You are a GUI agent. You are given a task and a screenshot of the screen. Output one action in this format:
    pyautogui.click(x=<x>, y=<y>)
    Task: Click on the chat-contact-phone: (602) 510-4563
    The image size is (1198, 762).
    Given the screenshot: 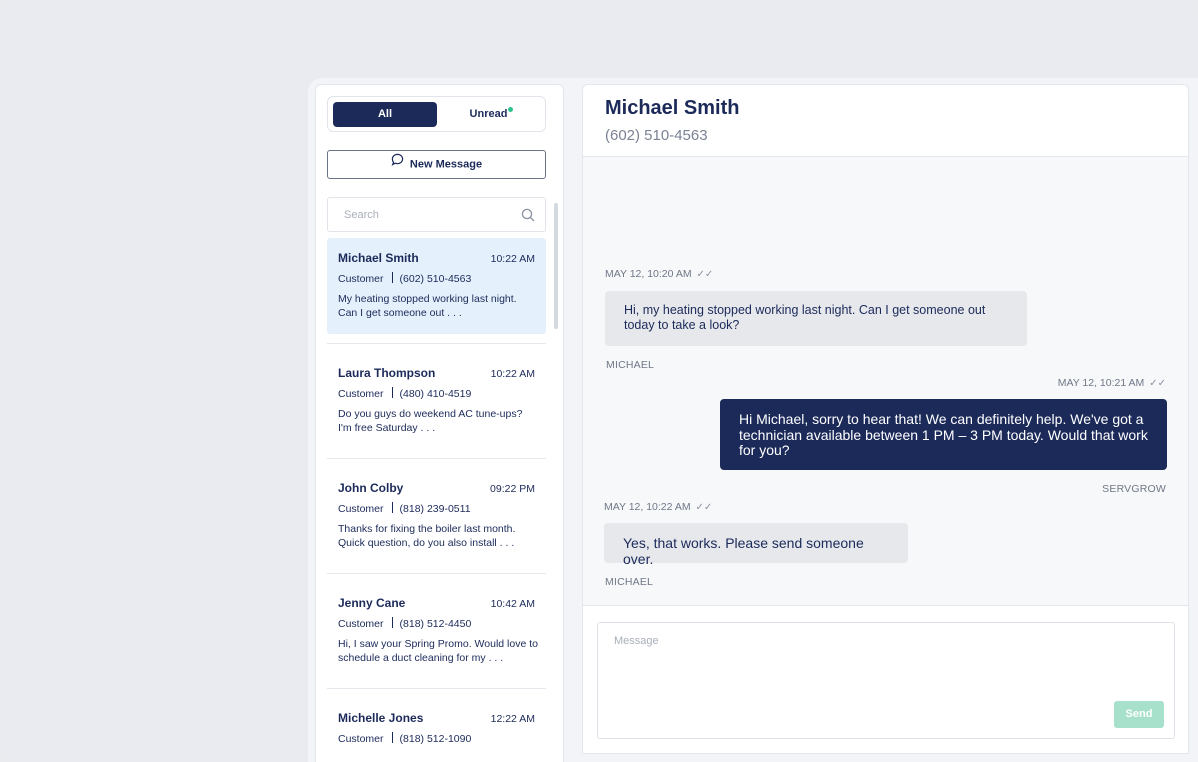 What is the action you would take?
    pyautogui.click(x=656, y=135)
    